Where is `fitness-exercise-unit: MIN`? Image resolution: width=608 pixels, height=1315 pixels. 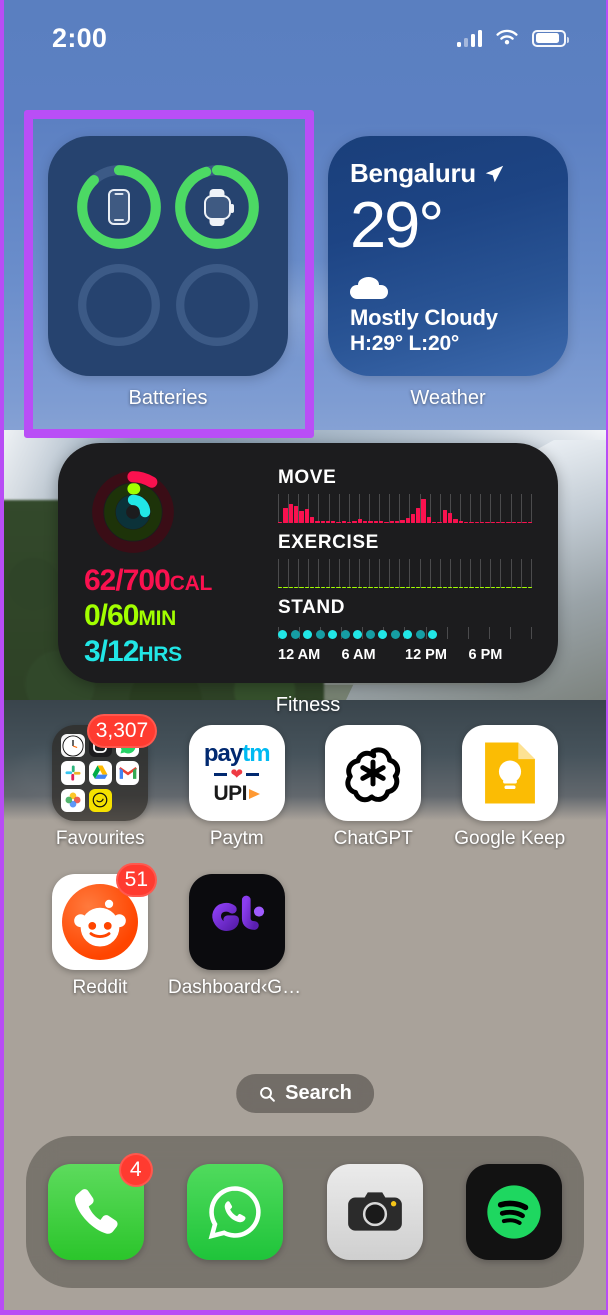
fitness-exercise-unit: MIN is located at coordinates (157, 619).